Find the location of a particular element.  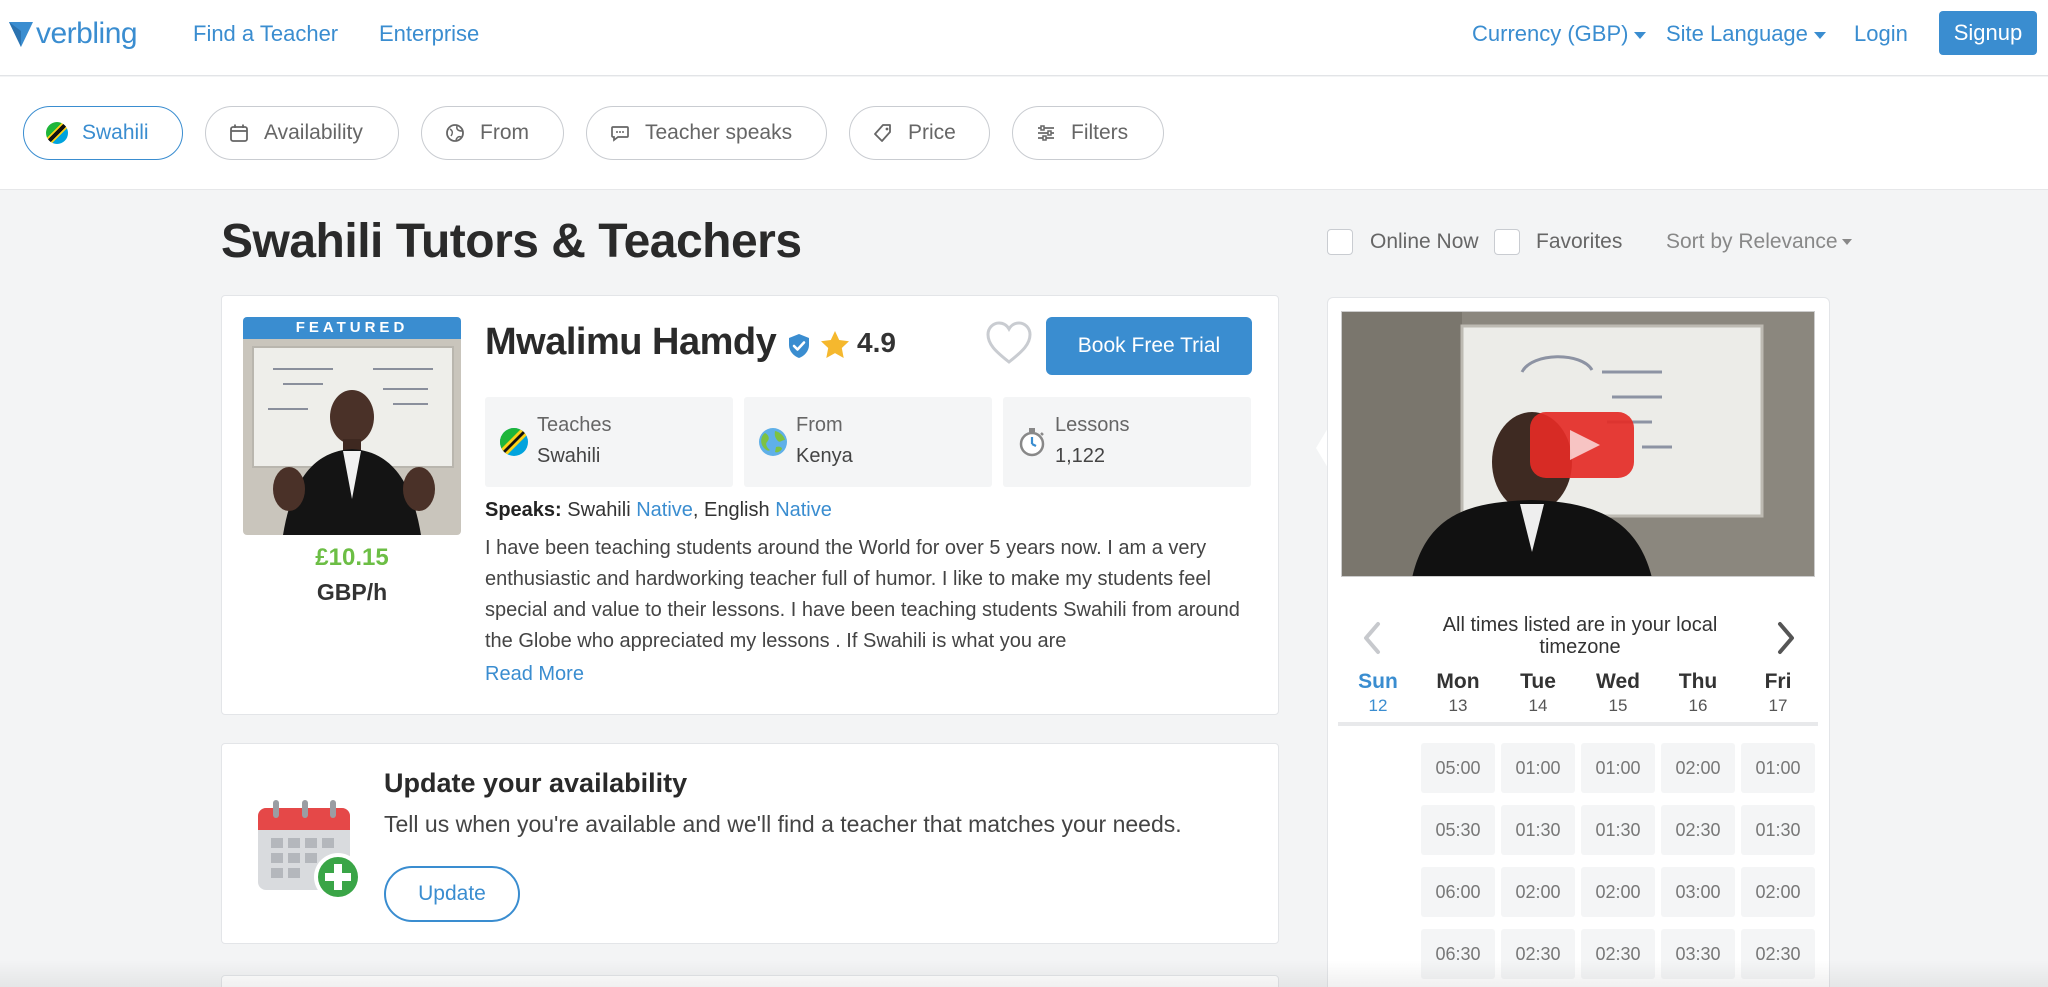

nav-find-teacher: Find a Teacher is located at coordinates (265, 34).